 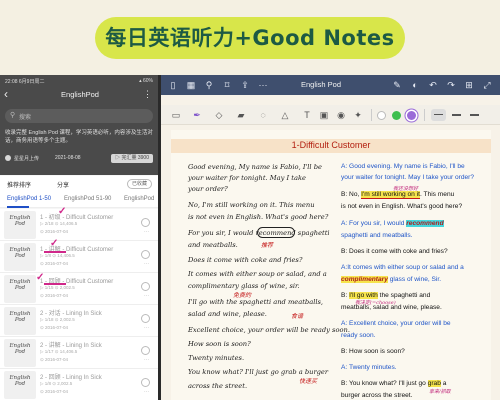 What do you see at coordinates (55, 284) in the screenshot?
I see `pink-underline` at bounding box center [55, 284].